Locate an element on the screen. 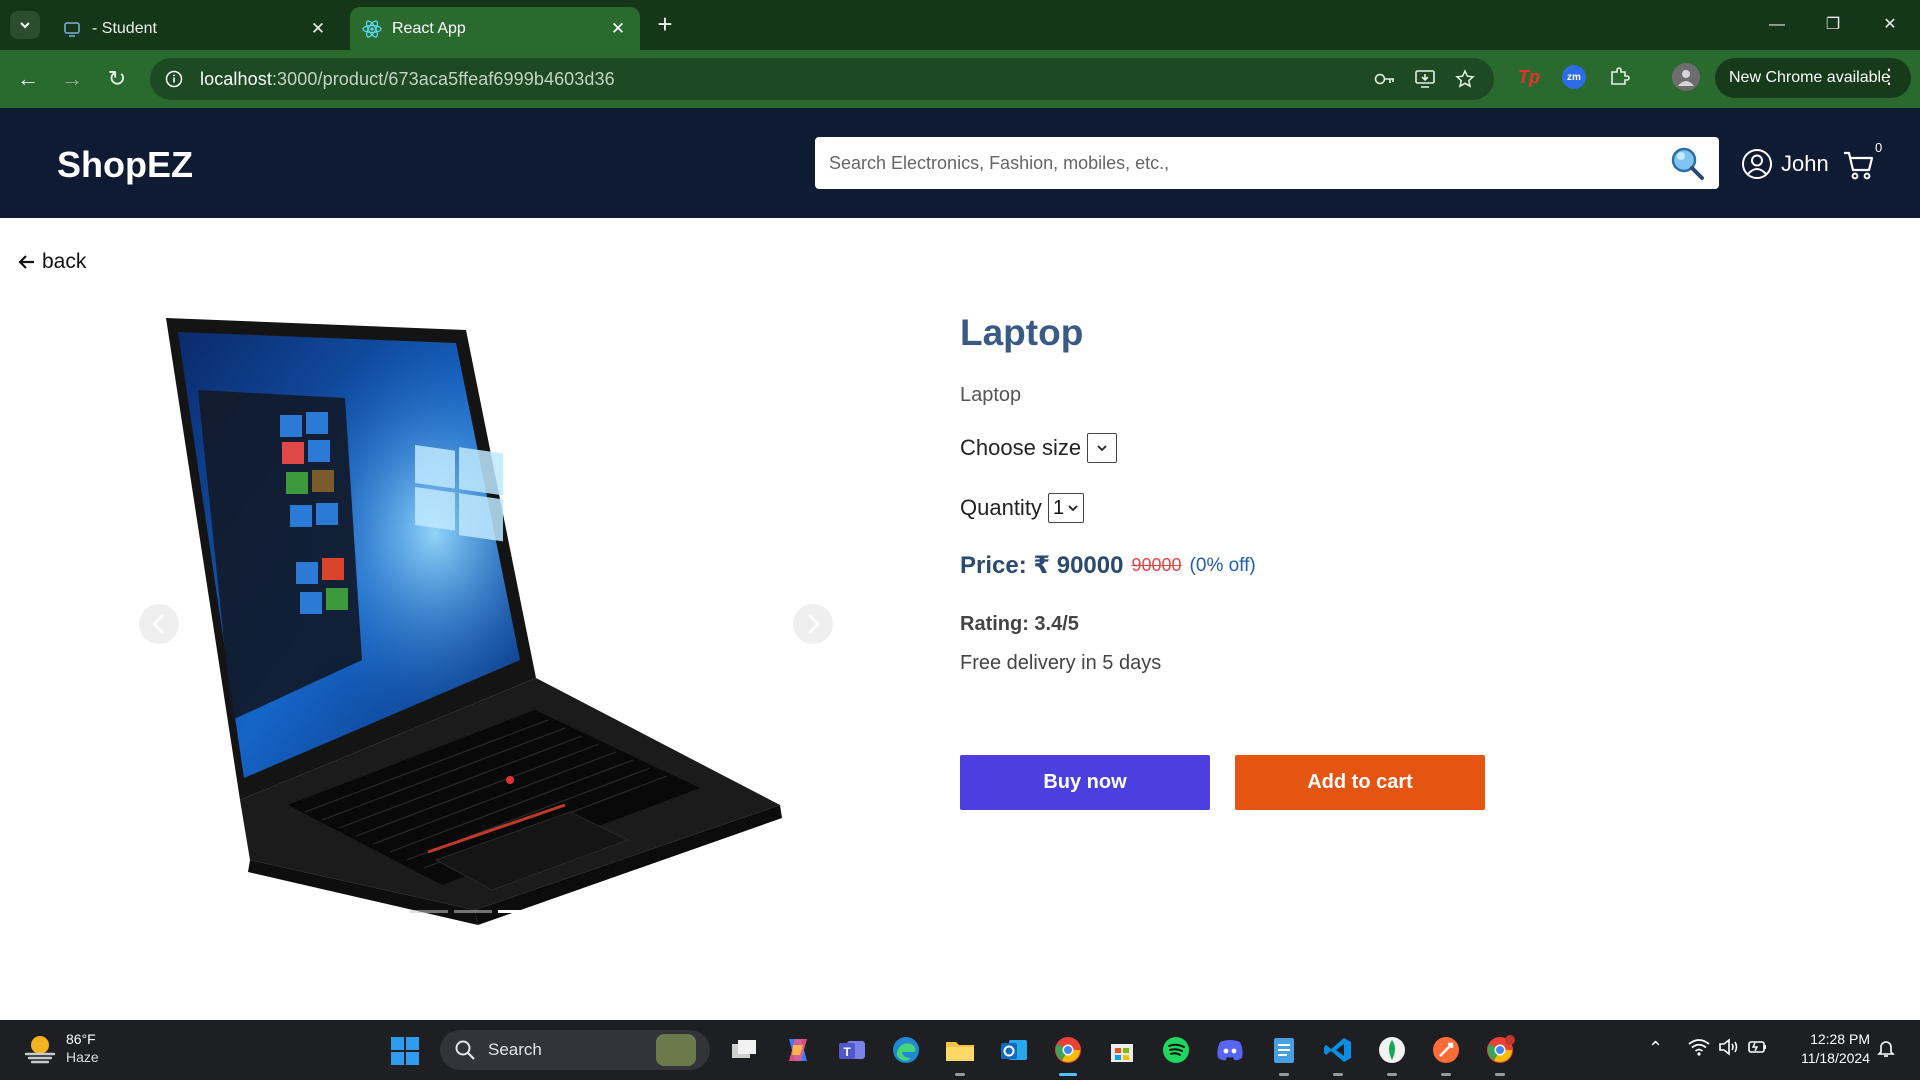 This screenshot has height=1080, width=1920. more-menu-icon: ⋮ is located at coordinates (1889, 77).